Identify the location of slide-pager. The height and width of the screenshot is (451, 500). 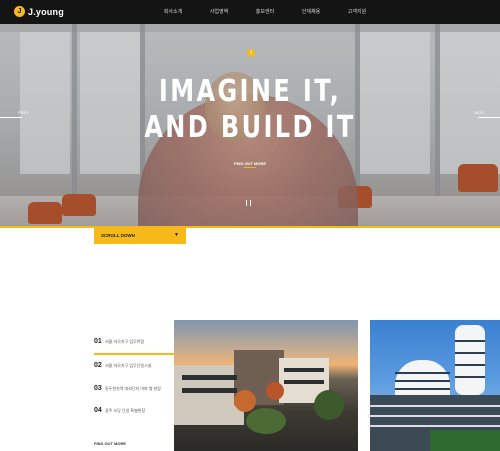
(248, 203).